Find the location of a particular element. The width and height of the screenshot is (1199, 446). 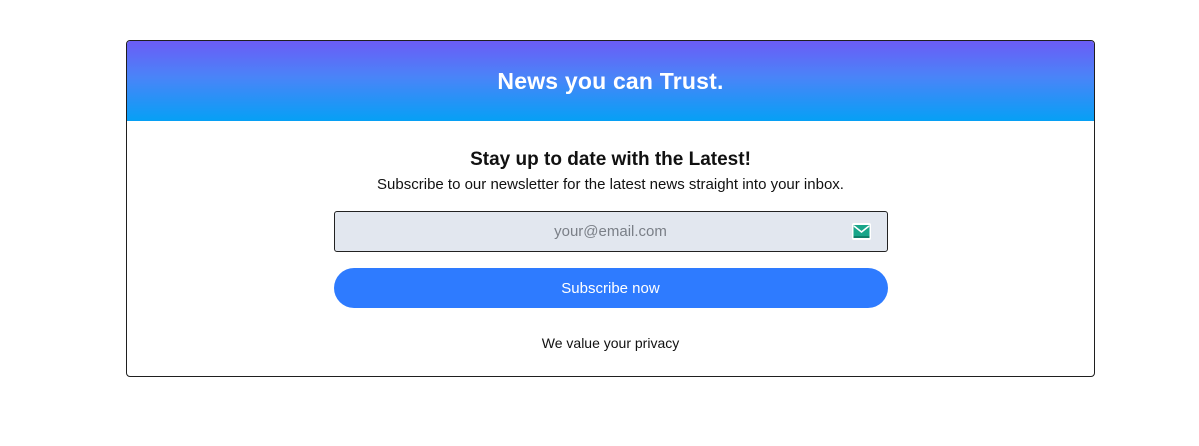

subscribe-button: Subscribe now is located at coordinates (610, 288).